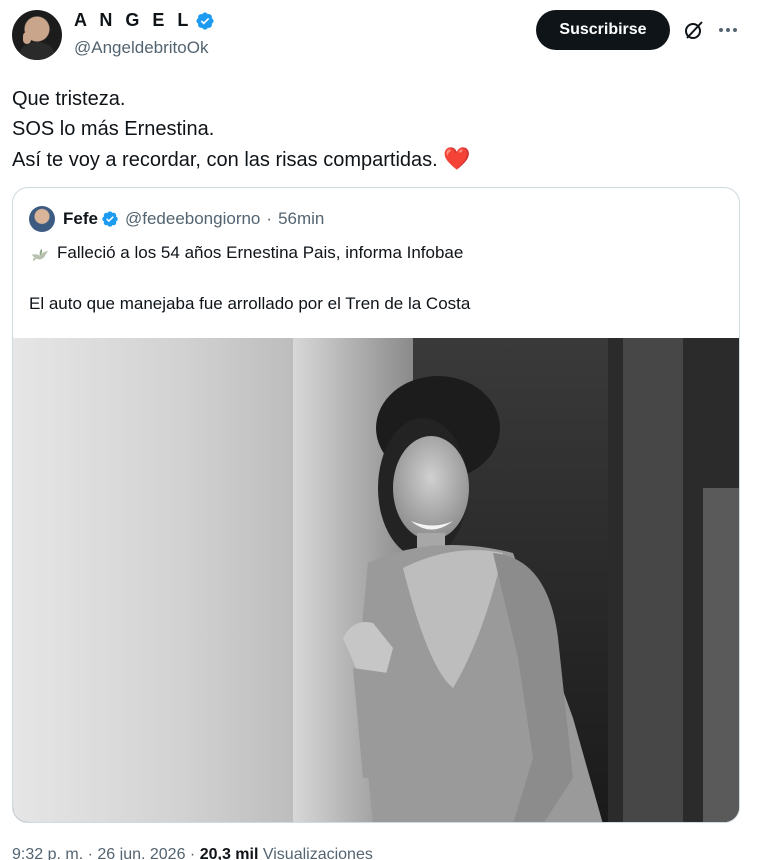 The width and height of the screenshot is (767, 860). Describe the element at coordinates (141, 853) in the screenshot. I see `tweet-date: 26 jun. 2026` at that location.